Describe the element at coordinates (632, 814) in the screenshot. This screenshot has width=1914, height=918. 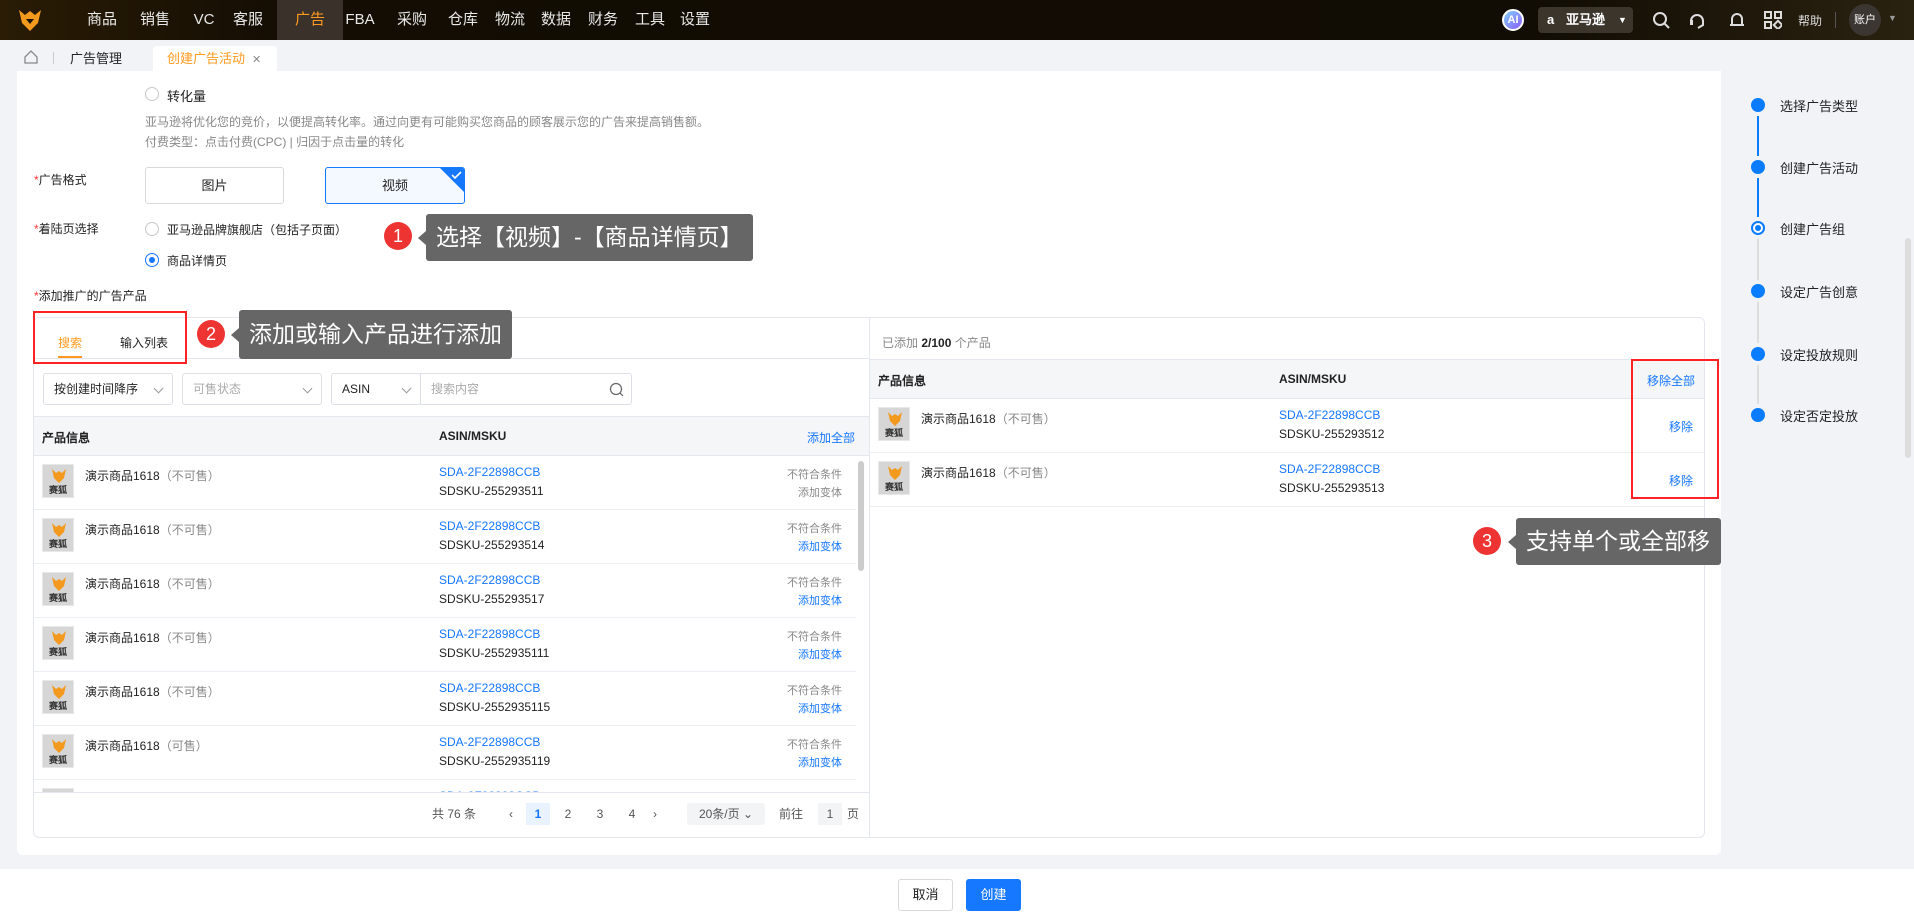
I see `page-4: 4` at that location.